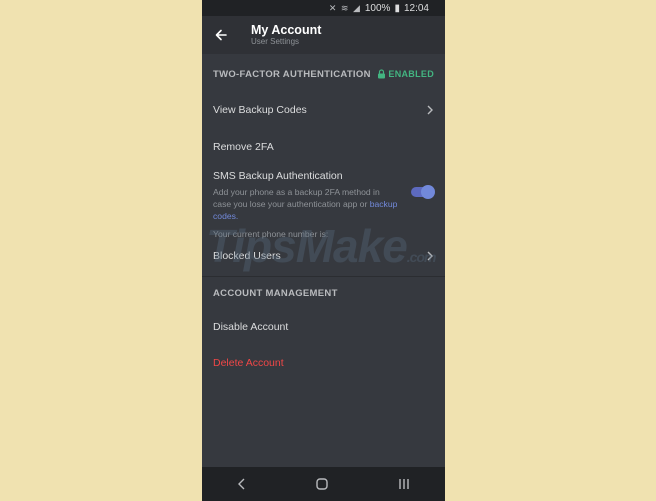 This screenshot has width=656, height=501. I want to click on lock-icon, so click(382, 74).